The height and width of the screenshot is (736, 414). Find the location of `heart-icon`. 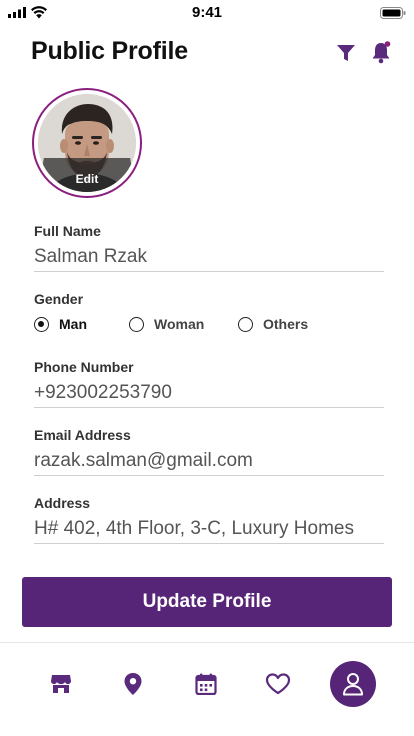

heart-icon is located at coordinates (278, 684).